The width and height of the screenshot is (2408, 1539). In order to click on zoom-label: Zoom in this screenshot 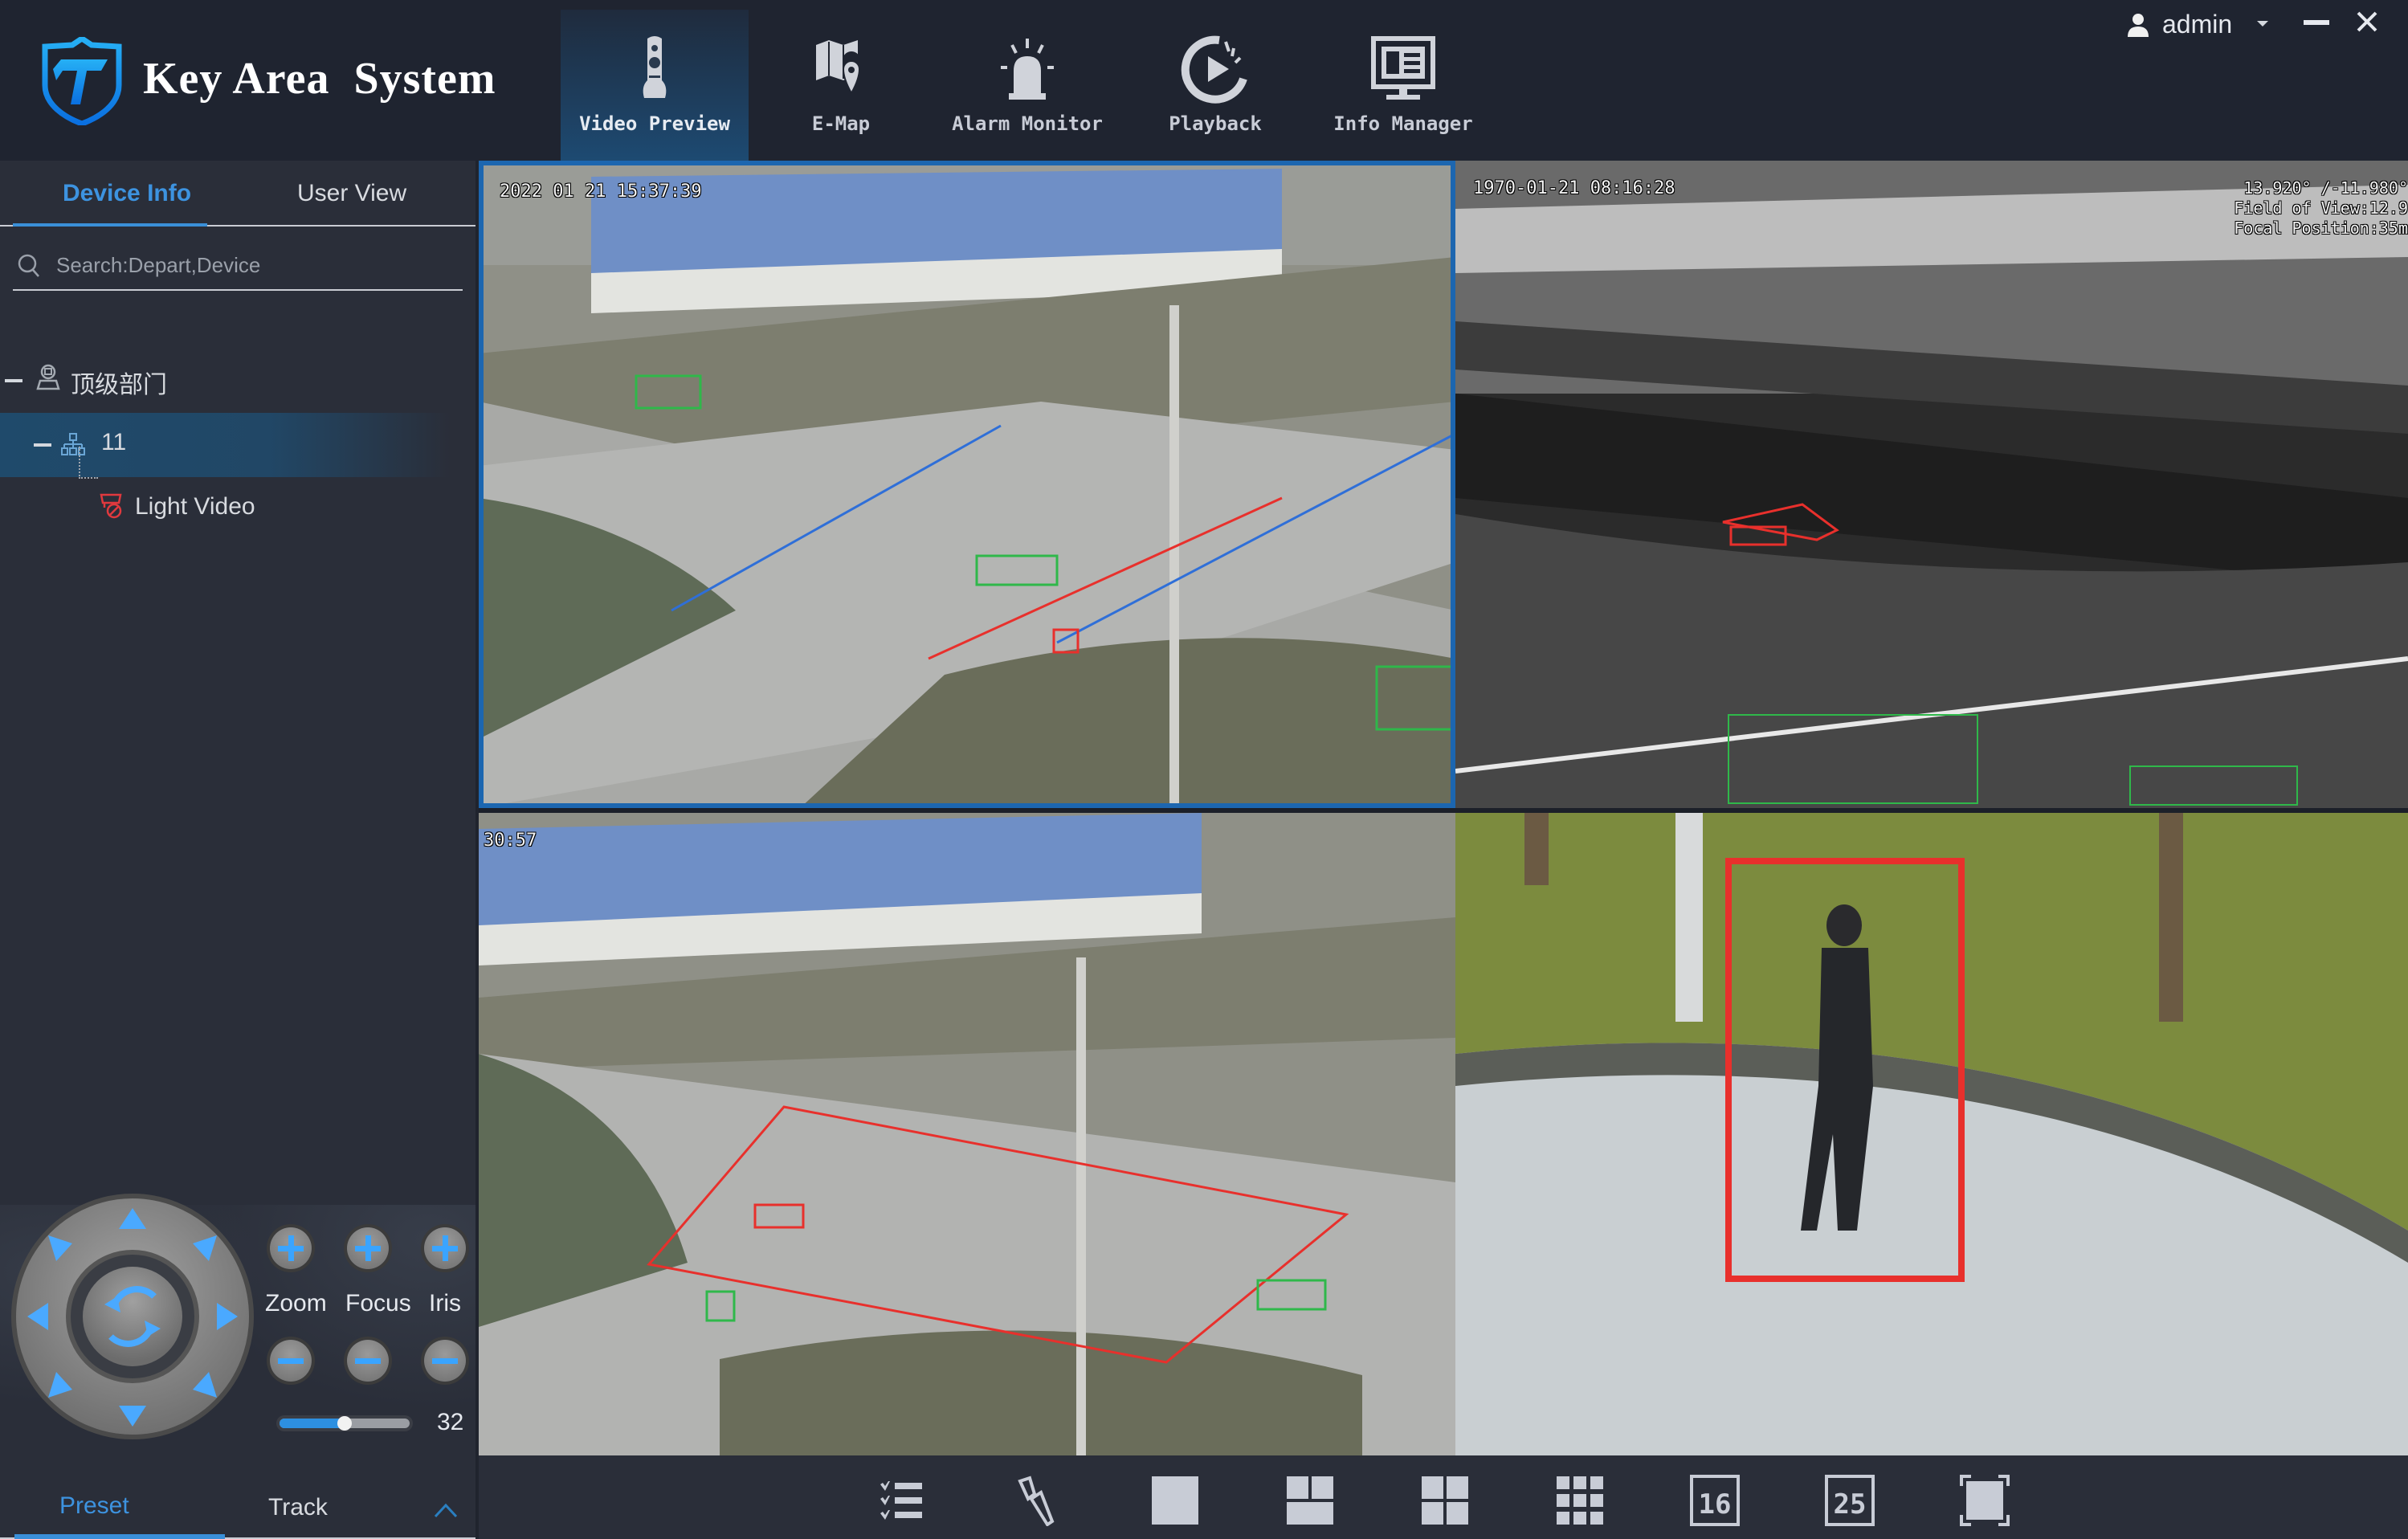, I will do `click(296, 1303)`.